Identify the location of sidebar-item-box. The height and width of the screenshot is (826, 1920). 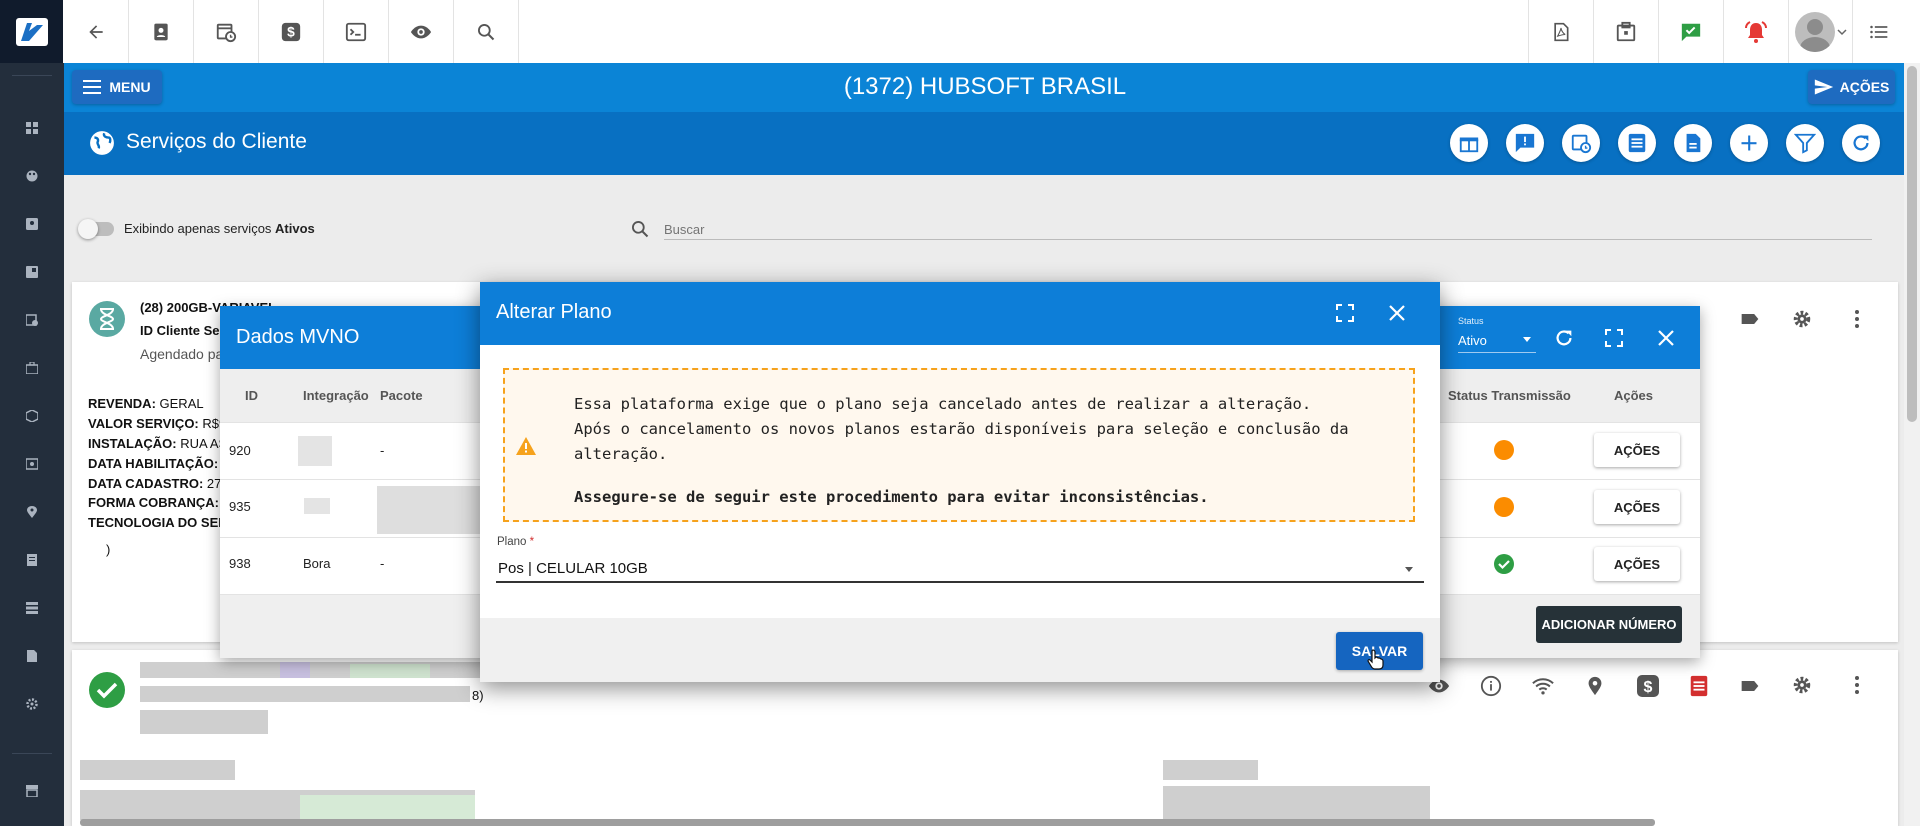
(32, 416).